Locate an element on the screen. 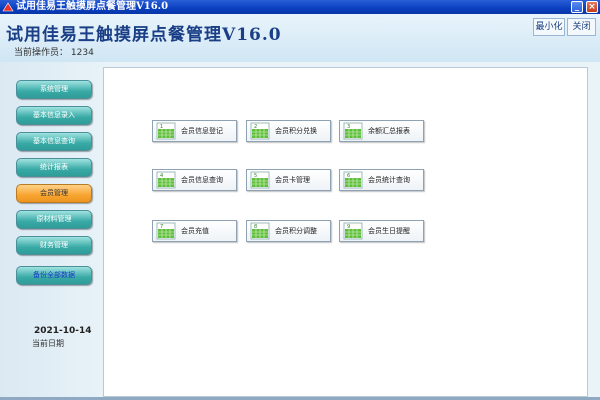 Image resolution: width=600 pixels, height=400 pixels. sidebar-item-backup: 备份全部数据 is located at coordinates (54, 275).